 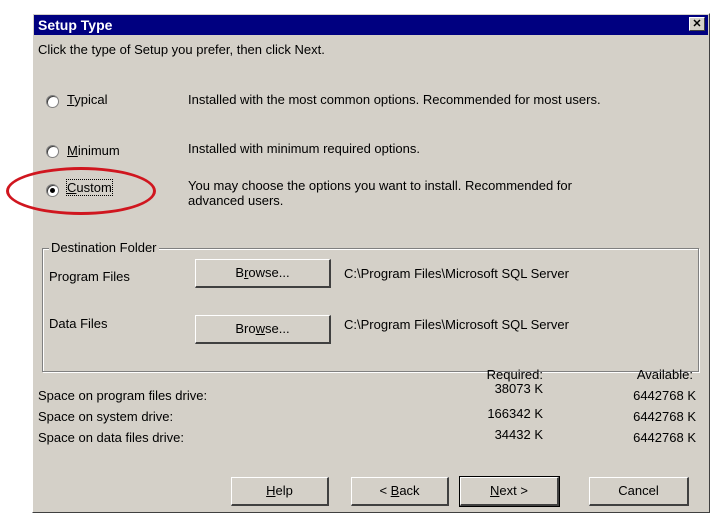 What do you see at coordinates (304, 148) in the screenshot?
I see `minimum-description: Installed with minimum required options.` at bounding box center [304, 148].